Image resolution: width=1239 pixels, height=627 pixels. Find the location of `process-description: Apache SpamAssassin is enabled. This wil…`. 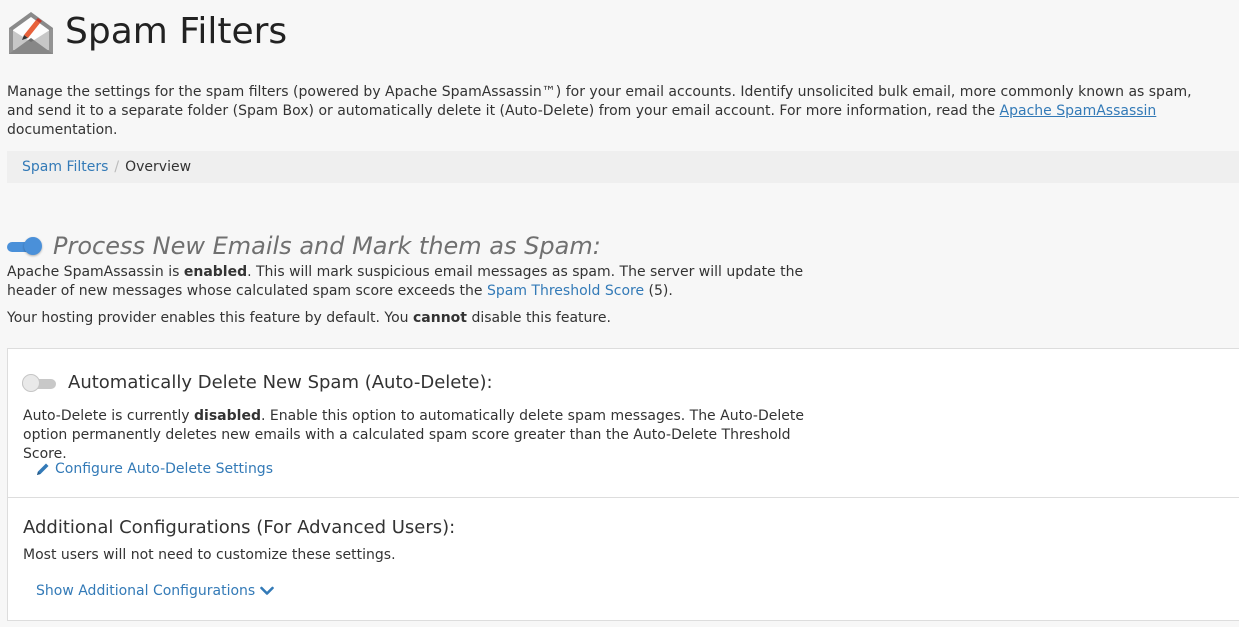

process-description: Apache SpamAssassin is enabled. This wil… is located at coordinates (417, 282).